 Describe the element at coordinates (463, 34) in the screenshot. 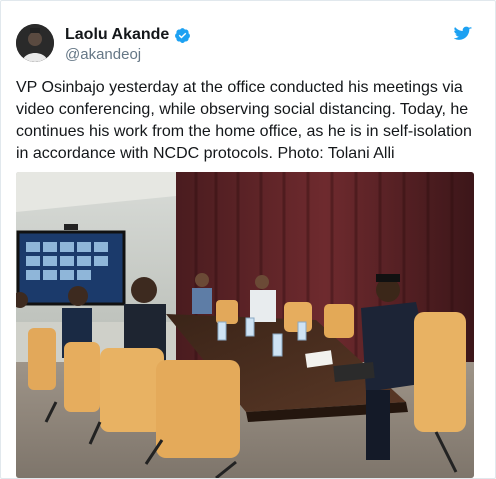

I see `twitter-bird-icon` at that location.